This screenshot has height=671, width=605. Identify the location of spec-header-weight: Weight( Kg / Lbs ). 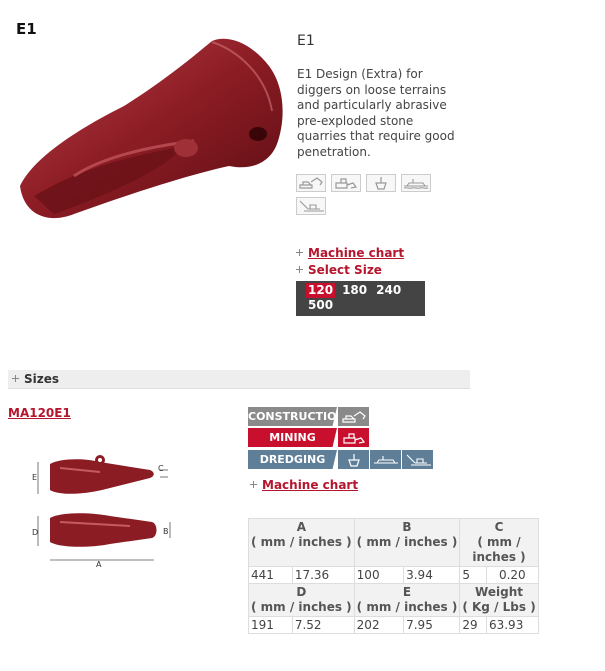
(499, 600).